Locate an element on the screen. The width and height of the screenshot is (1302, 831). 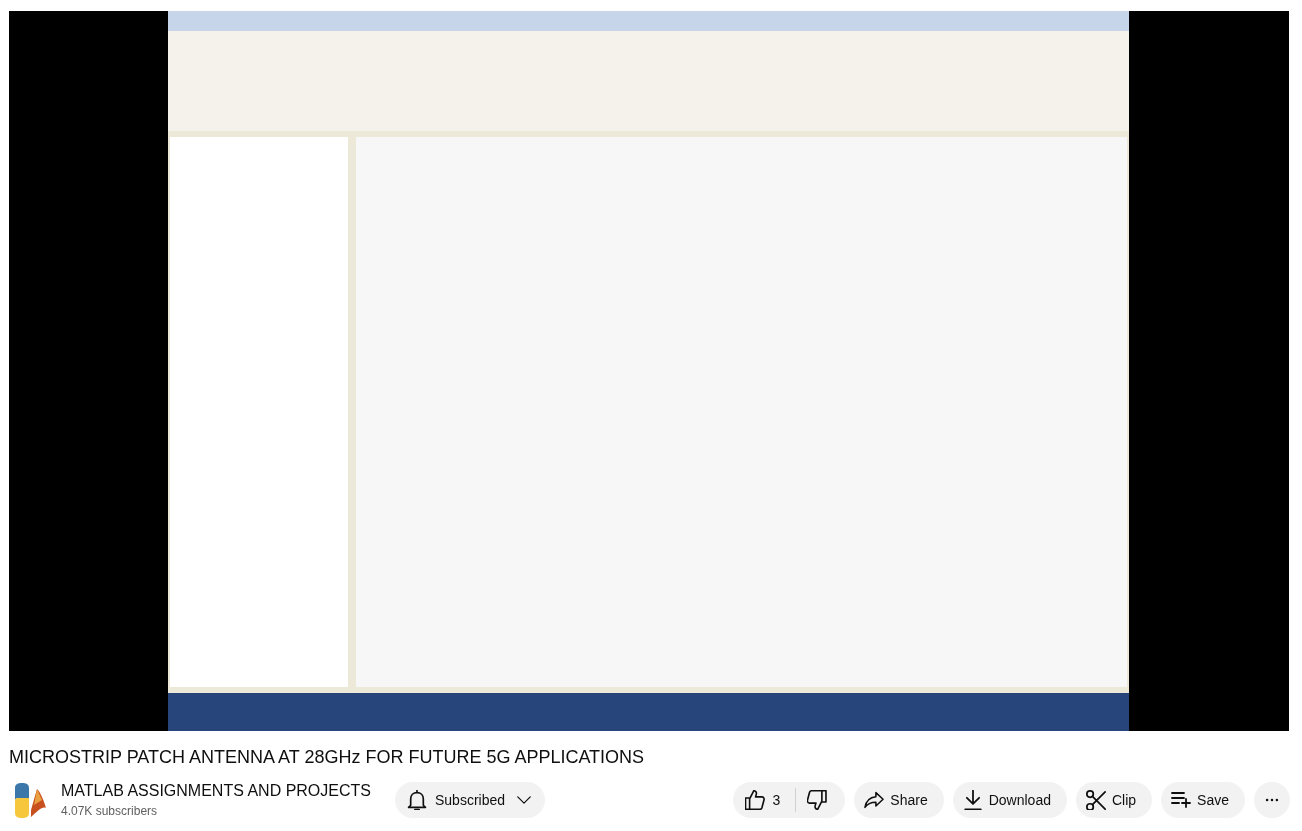
add-to-list-icon is located at coordinates (1181, 800).